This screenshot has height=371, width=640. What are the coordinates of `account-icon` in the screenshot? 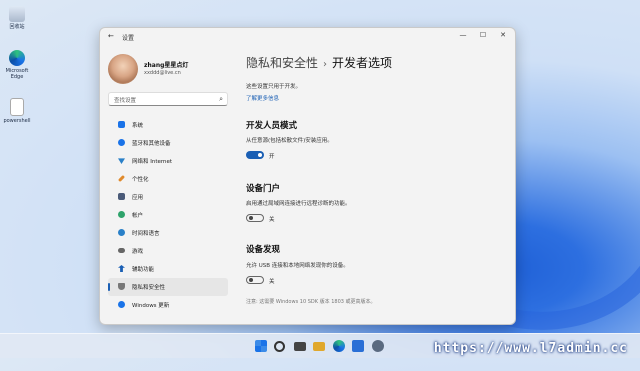 It's located at (121, 214).